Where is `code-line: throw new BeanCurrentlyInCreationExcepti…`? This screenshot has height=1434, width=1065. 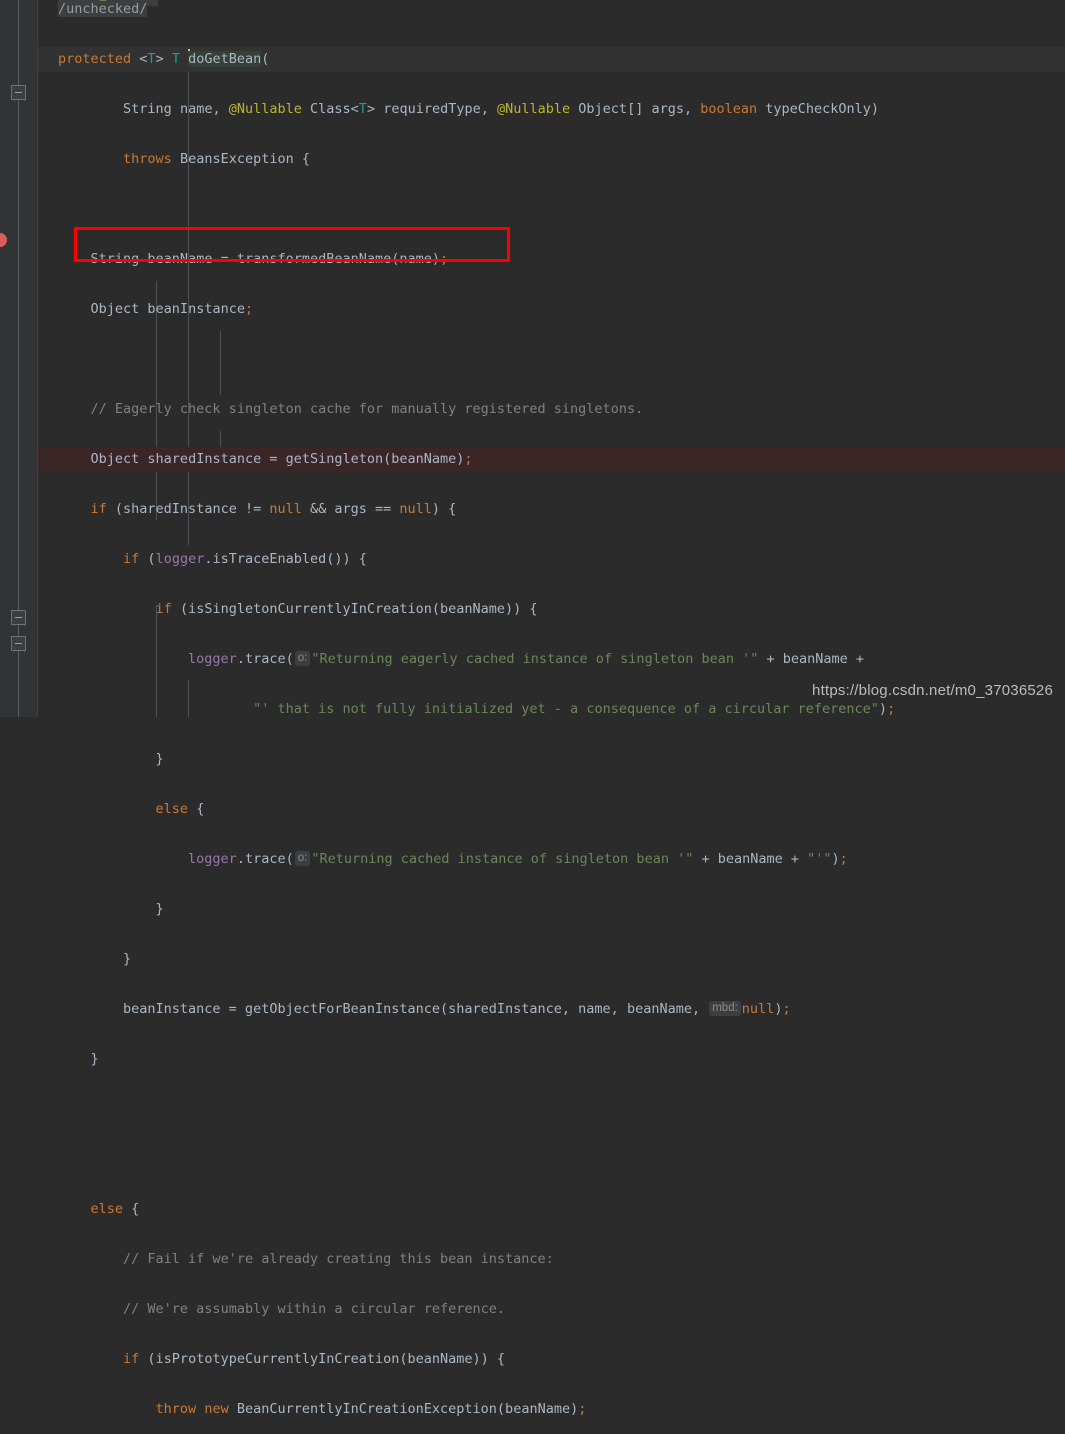
code-line: throw new BeanCurrentlyInCreationExcepti… is located at coordinates (551, 1409).